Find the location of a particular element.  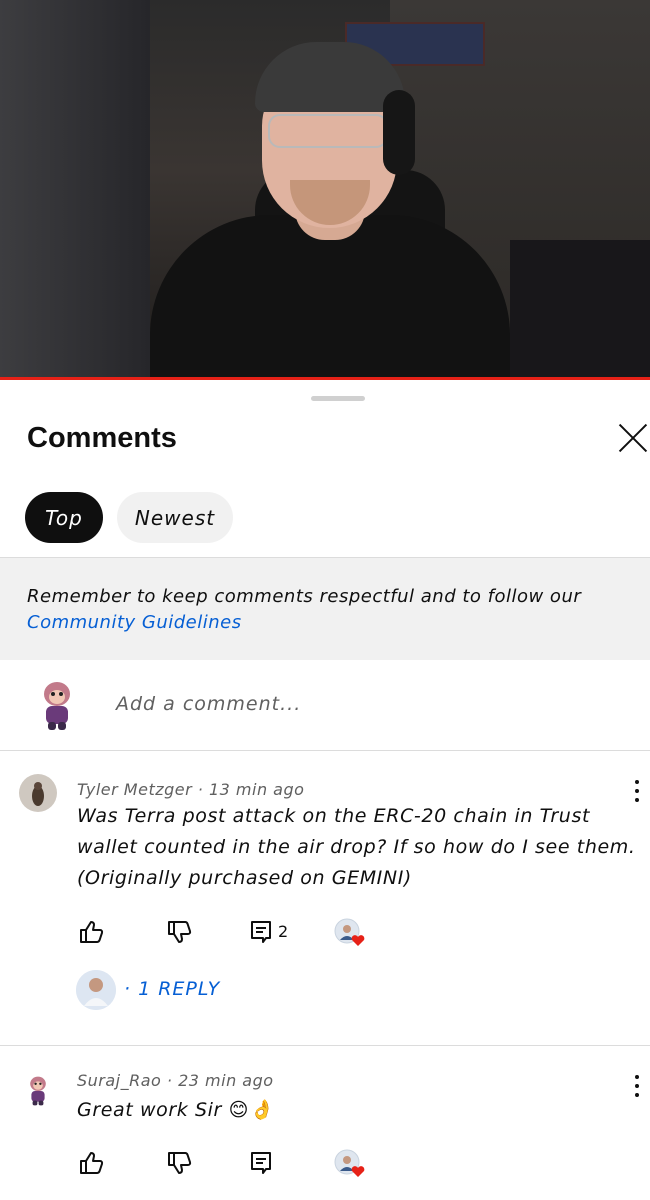

sort-tabs: Top Newest is located at coordinates (129, 517).